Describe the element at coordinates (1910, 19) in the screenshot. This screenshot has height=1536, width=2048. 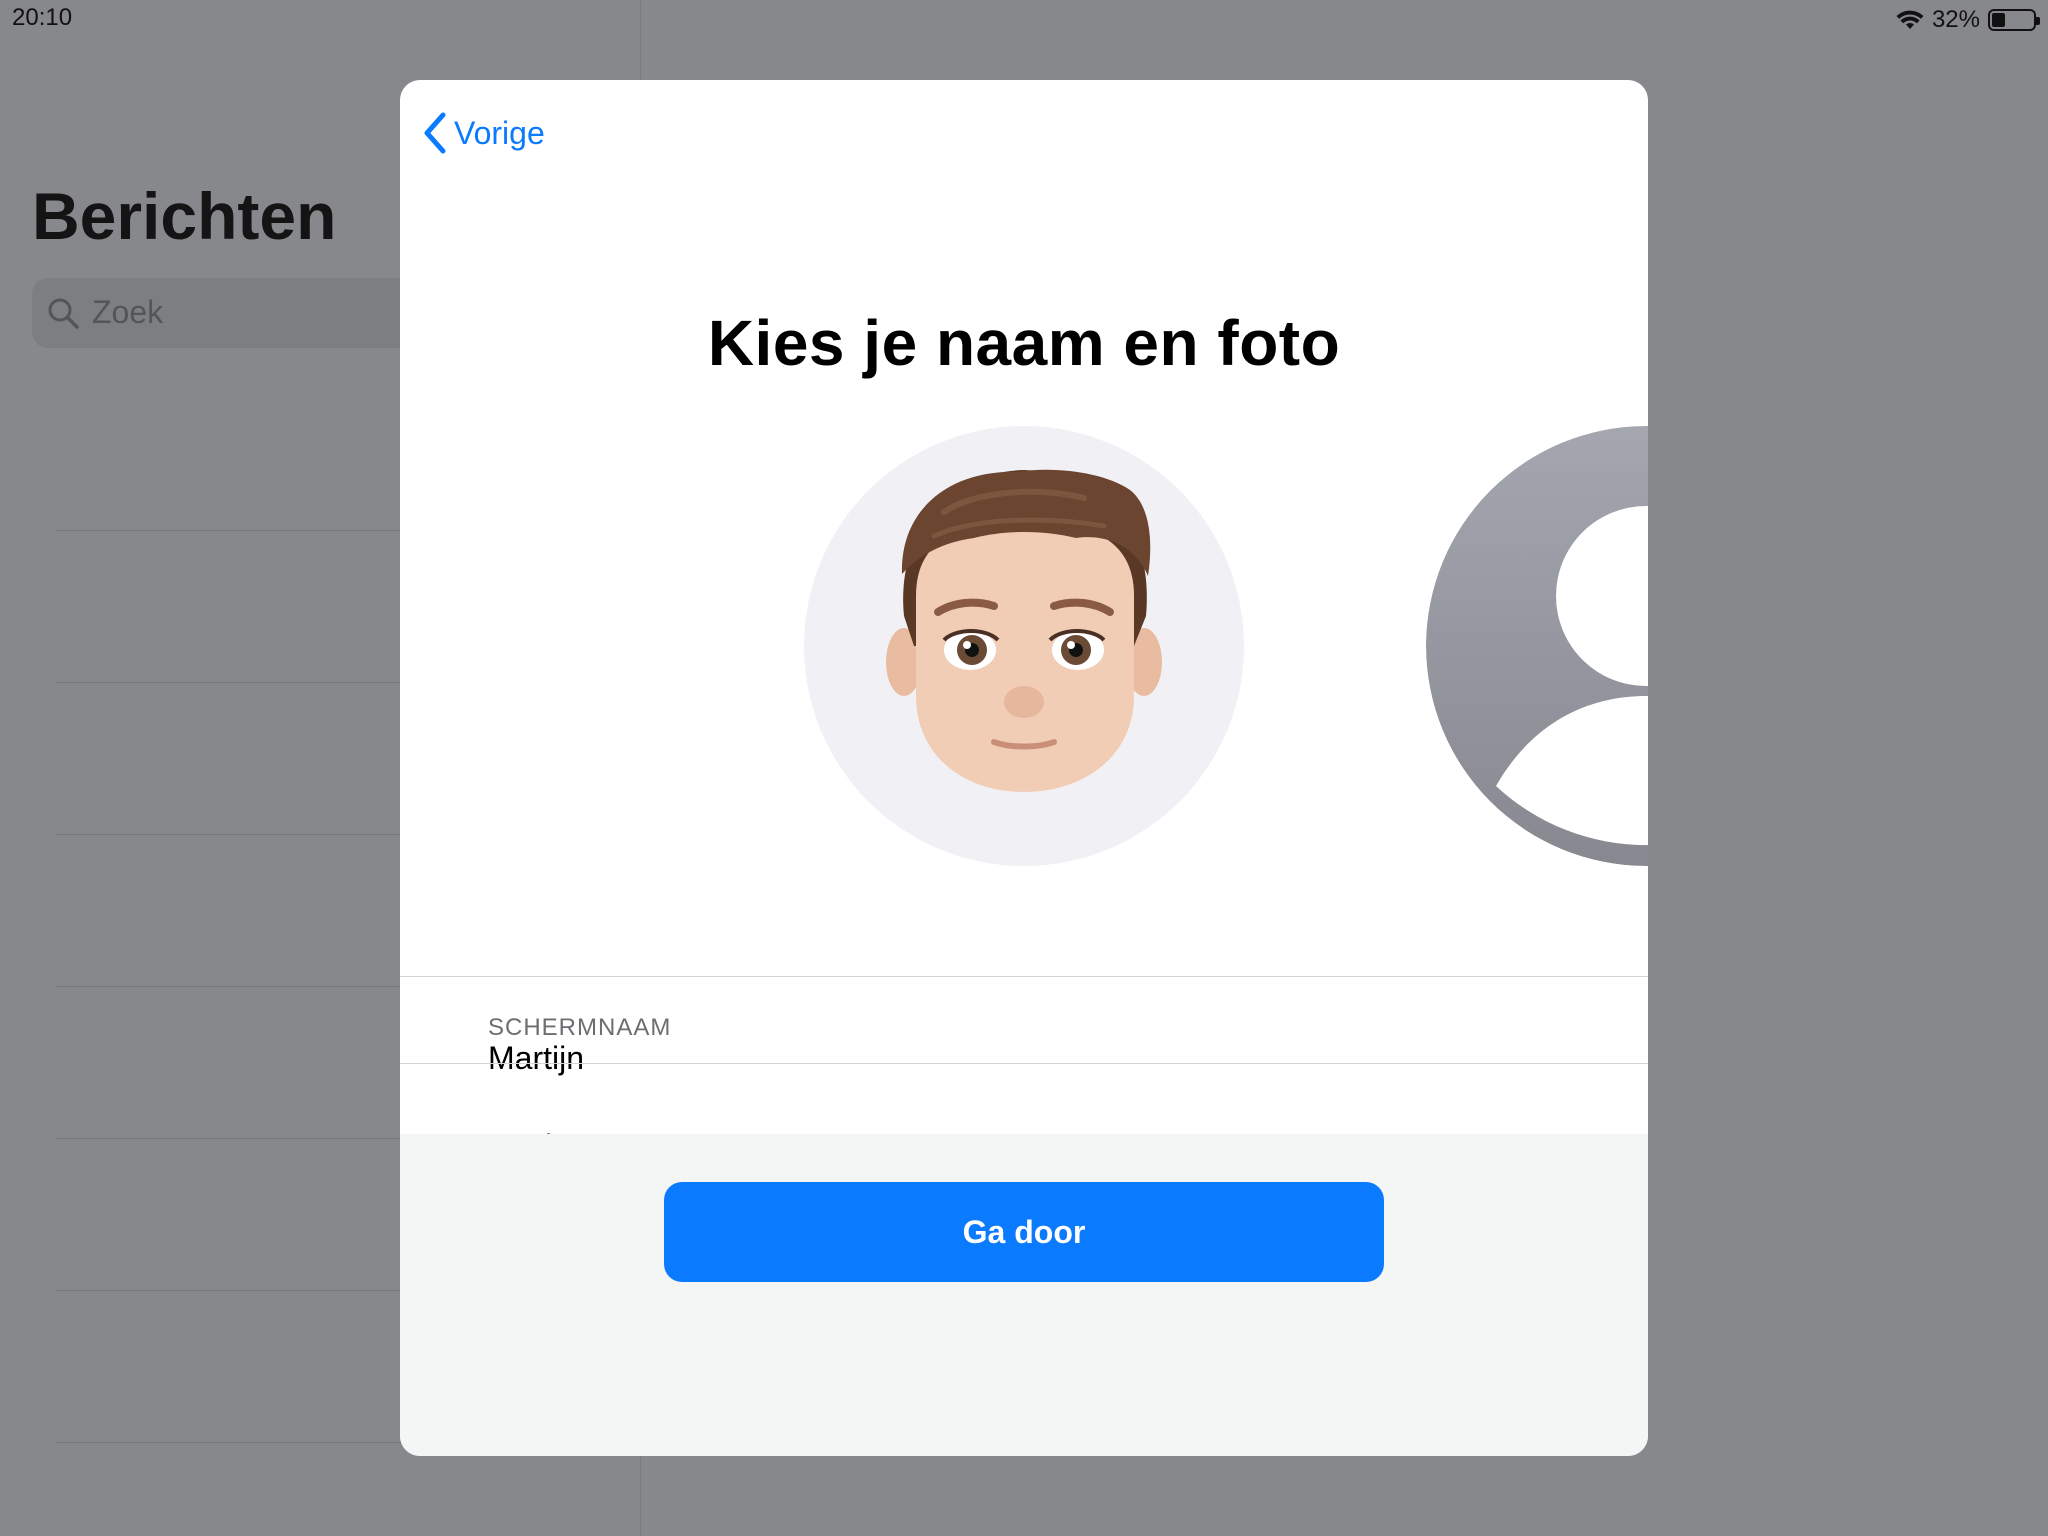
I see `wifi-icon` at that location.